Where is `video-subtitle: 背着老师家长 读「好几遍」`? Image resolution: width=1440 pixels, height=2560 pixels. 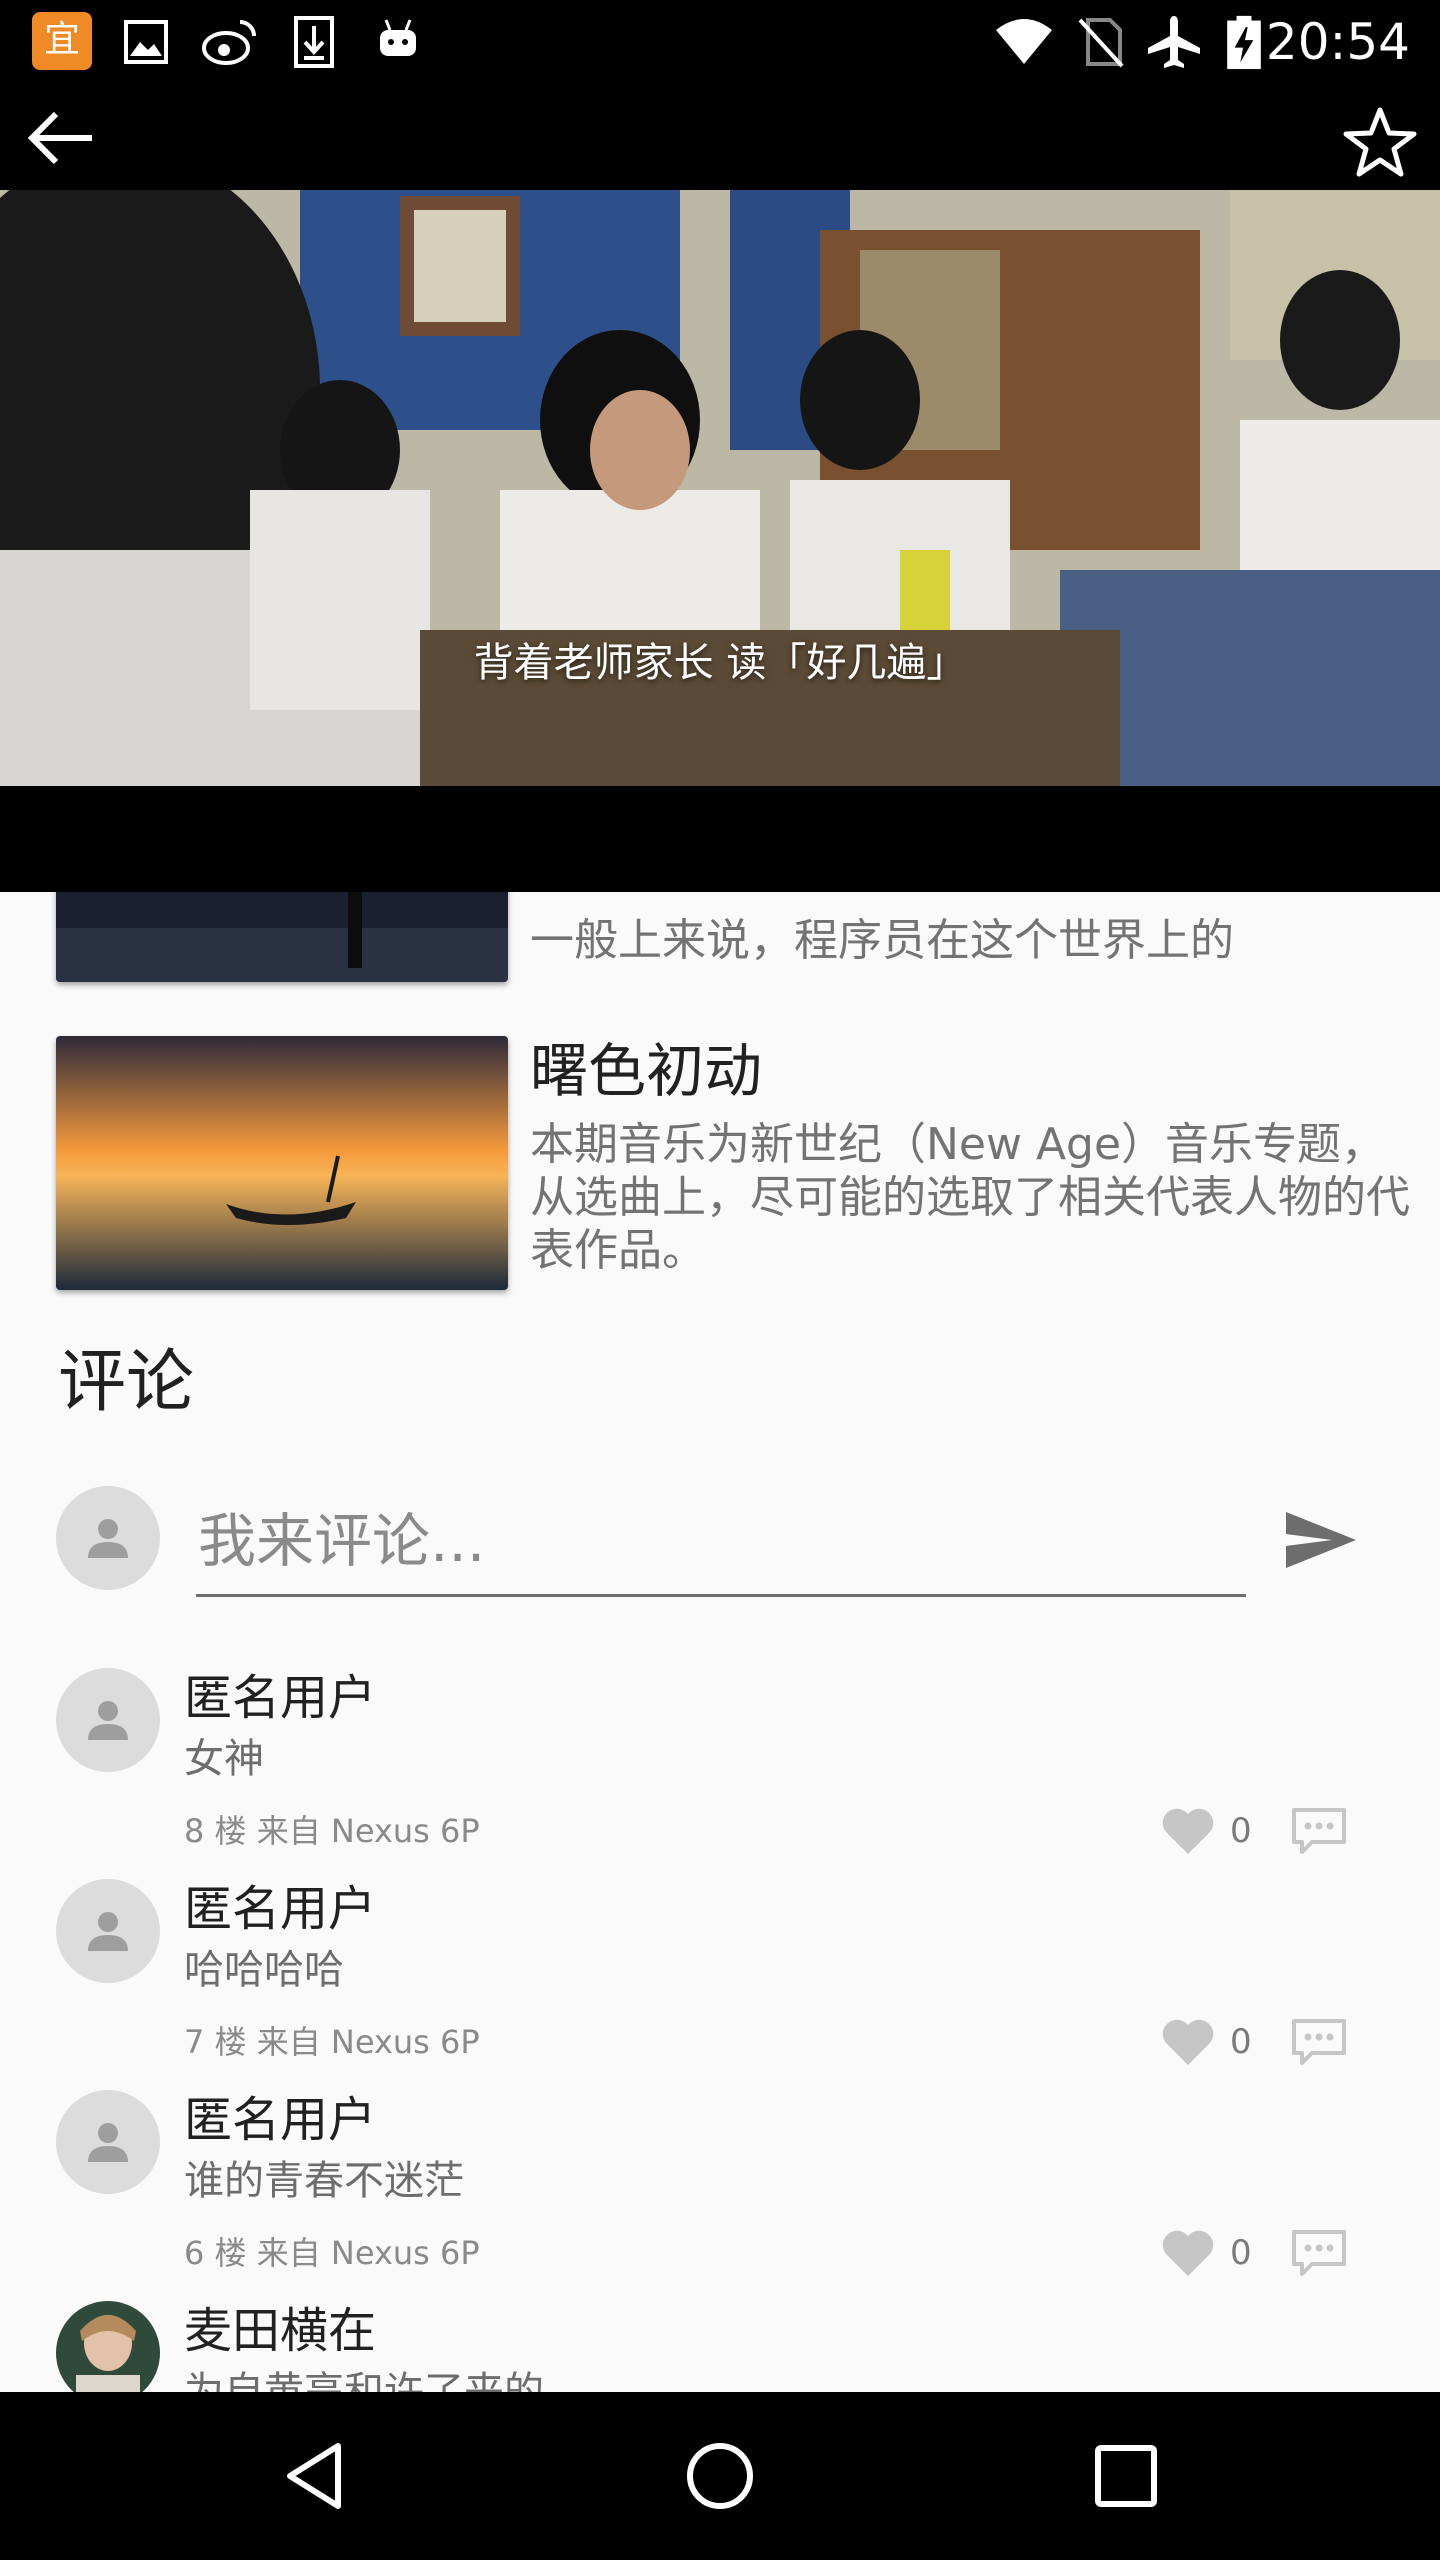
video-subtitle: 背着老师家长 读「好几遍」 is located at coordinates (720, 663).